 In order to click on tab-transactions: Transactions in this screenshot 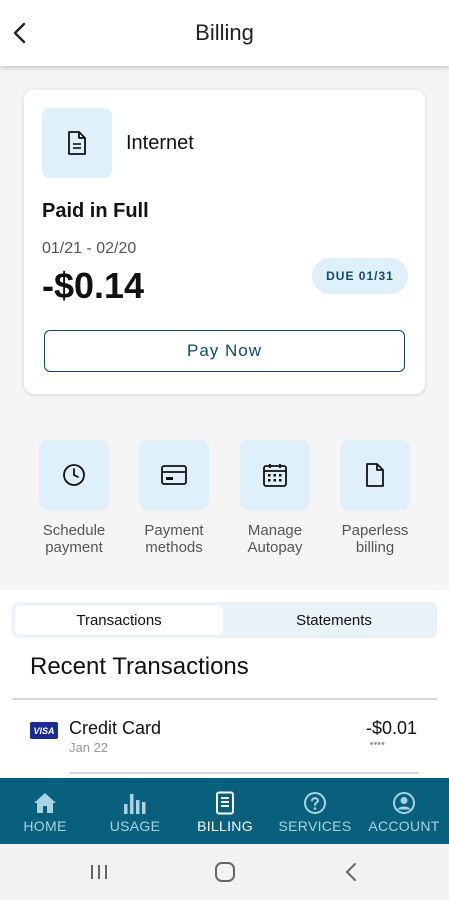, I will do `click(119, 620)`.